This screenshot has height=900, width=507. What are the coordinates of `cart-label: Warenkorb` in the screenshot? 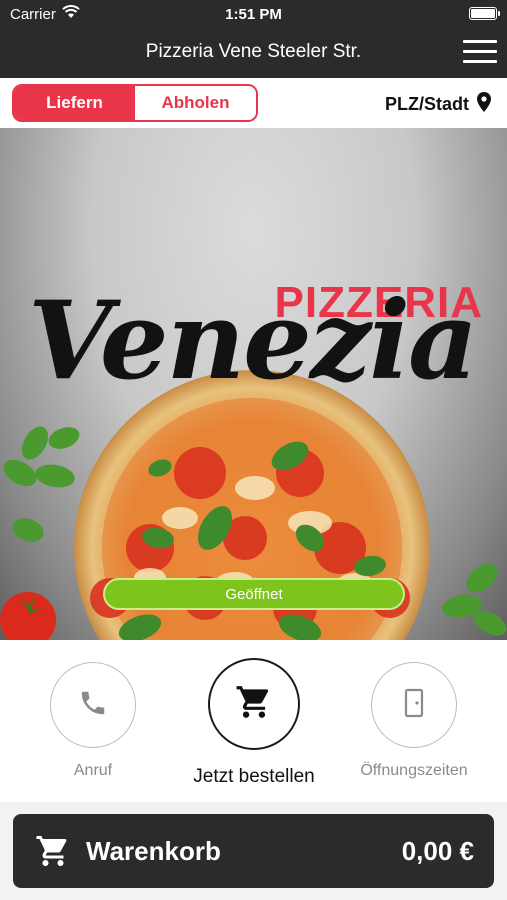 It's located at (153, 851).